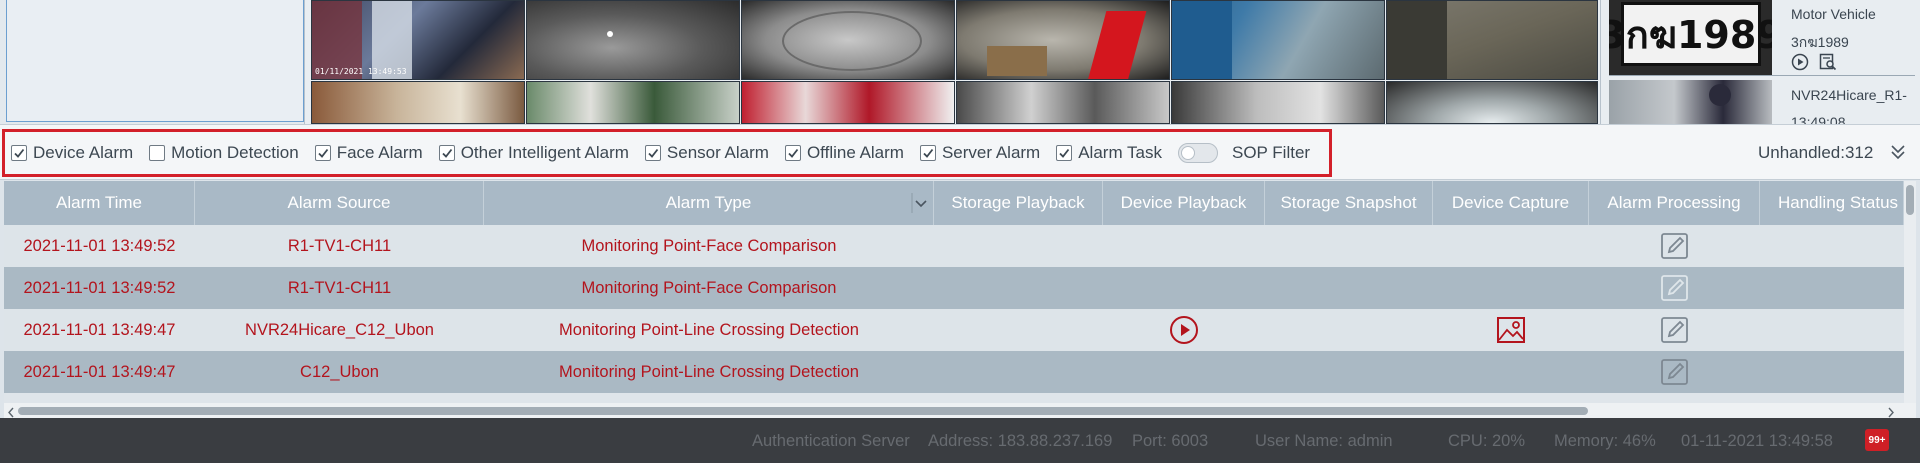  I want to click on filter-face-alarm: Face Alarm, so click(368, 153).